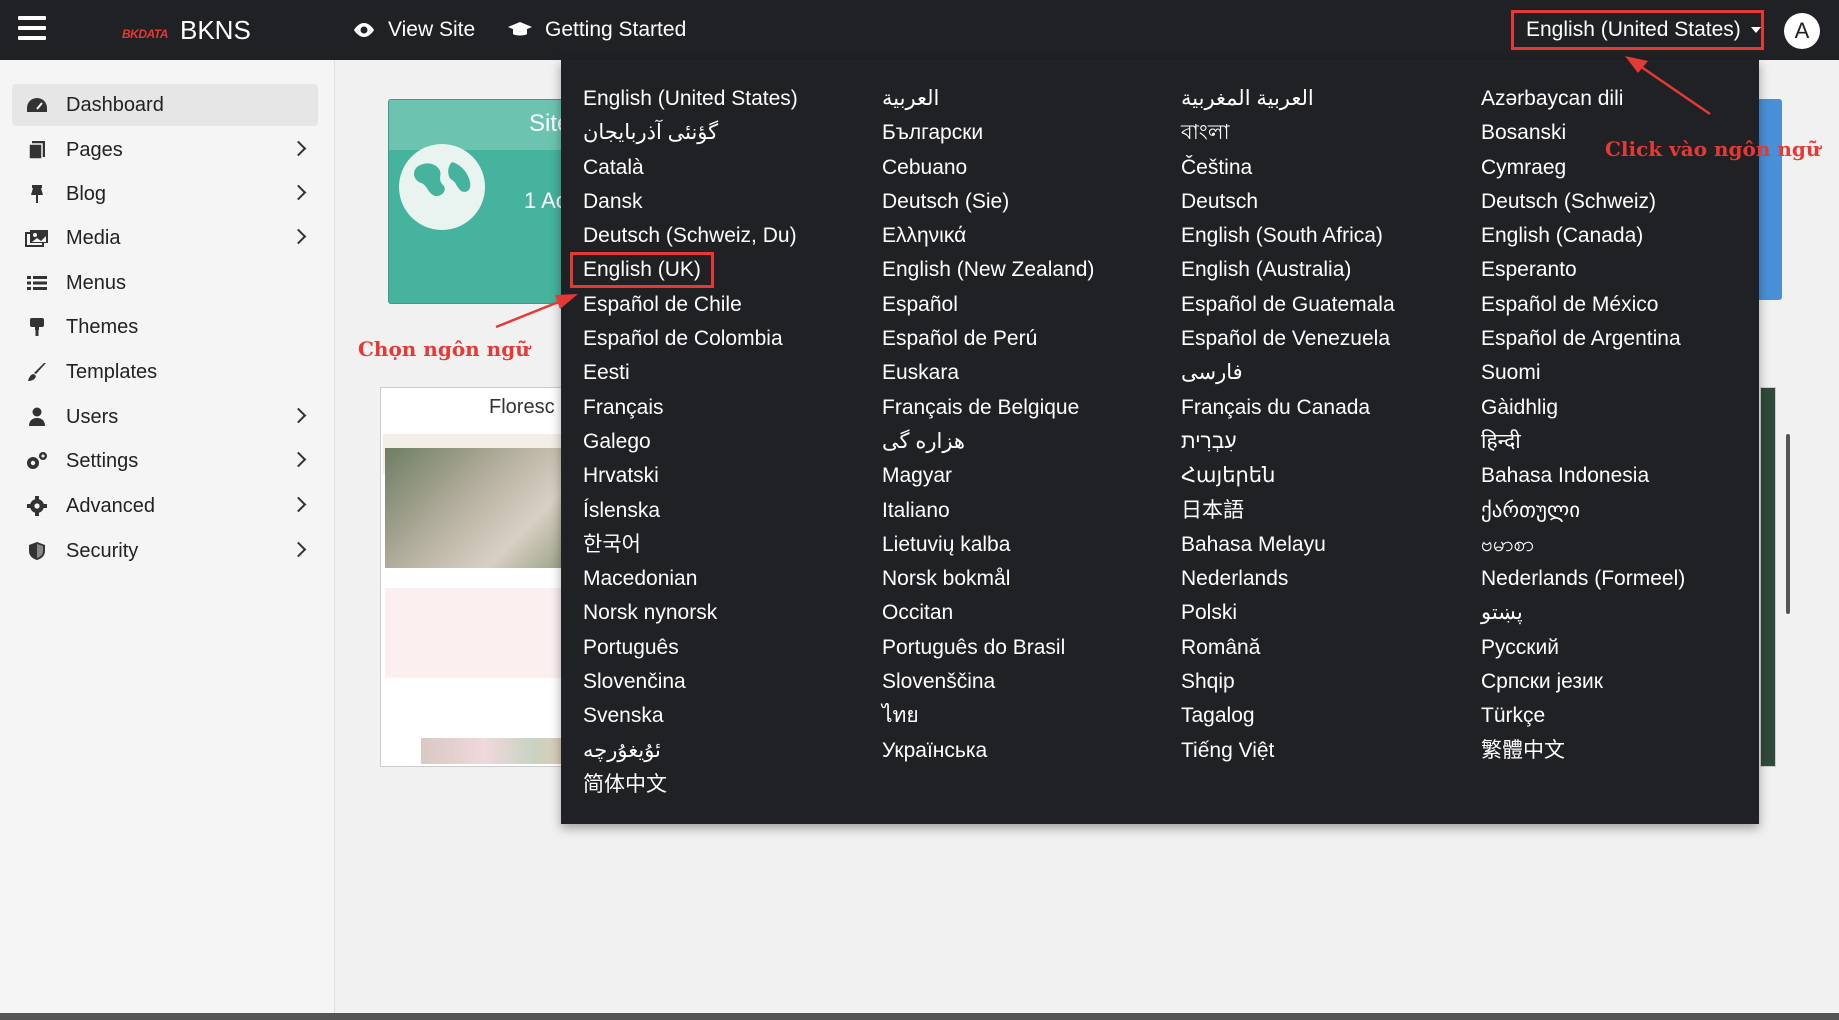 This screenshot has width=1839, height=1020. What do you see at coordinates (1275, 408) in the screenshot?
I see `language-option: Français du Canada` at bounding box center [1275, 408].